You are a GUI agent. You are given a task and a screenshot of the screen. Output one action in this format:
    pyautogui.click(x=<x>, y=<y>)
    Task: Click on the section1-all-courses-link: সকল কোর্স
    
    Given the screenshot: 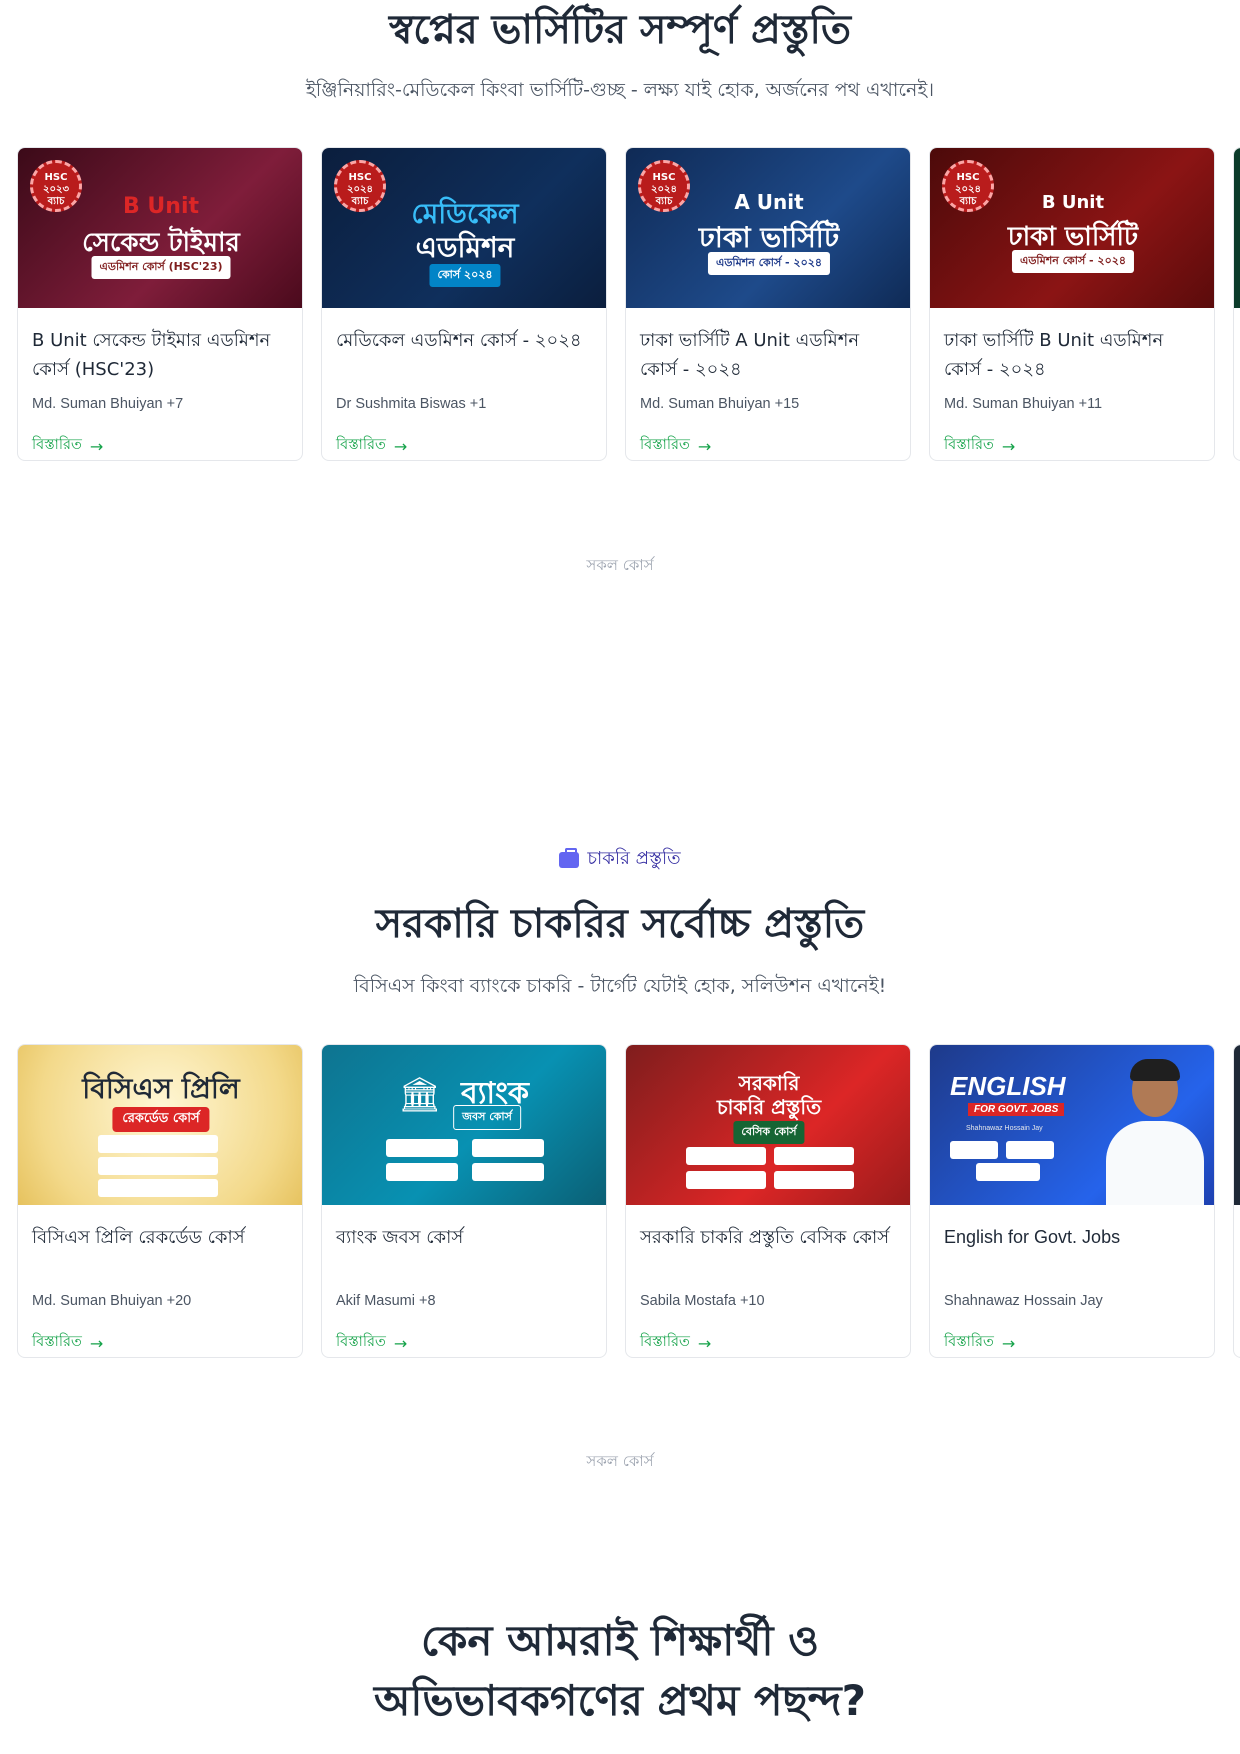 What is the action you would take?
    pyautogui.click(x=620, y=566)
    